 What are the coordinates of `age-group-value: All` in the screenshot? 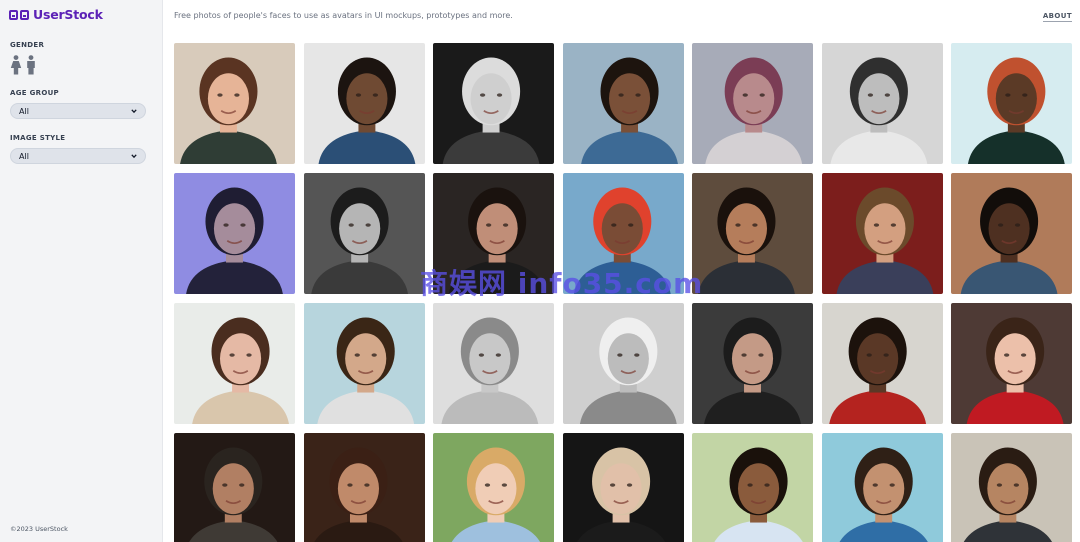 It's located at (24, 111).